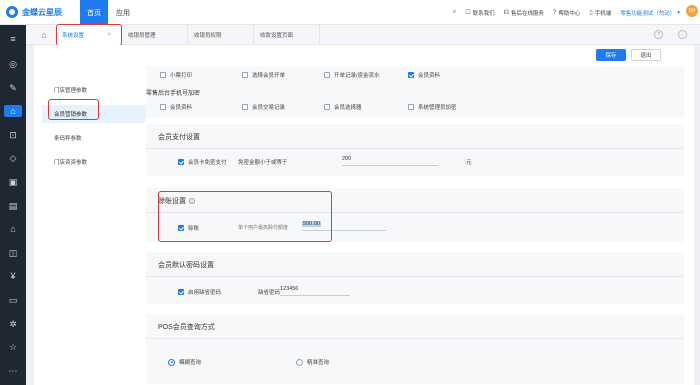 The width and height of the screenshot is (700, 385). I want to click on help-icon: ?, so click(555, 12).